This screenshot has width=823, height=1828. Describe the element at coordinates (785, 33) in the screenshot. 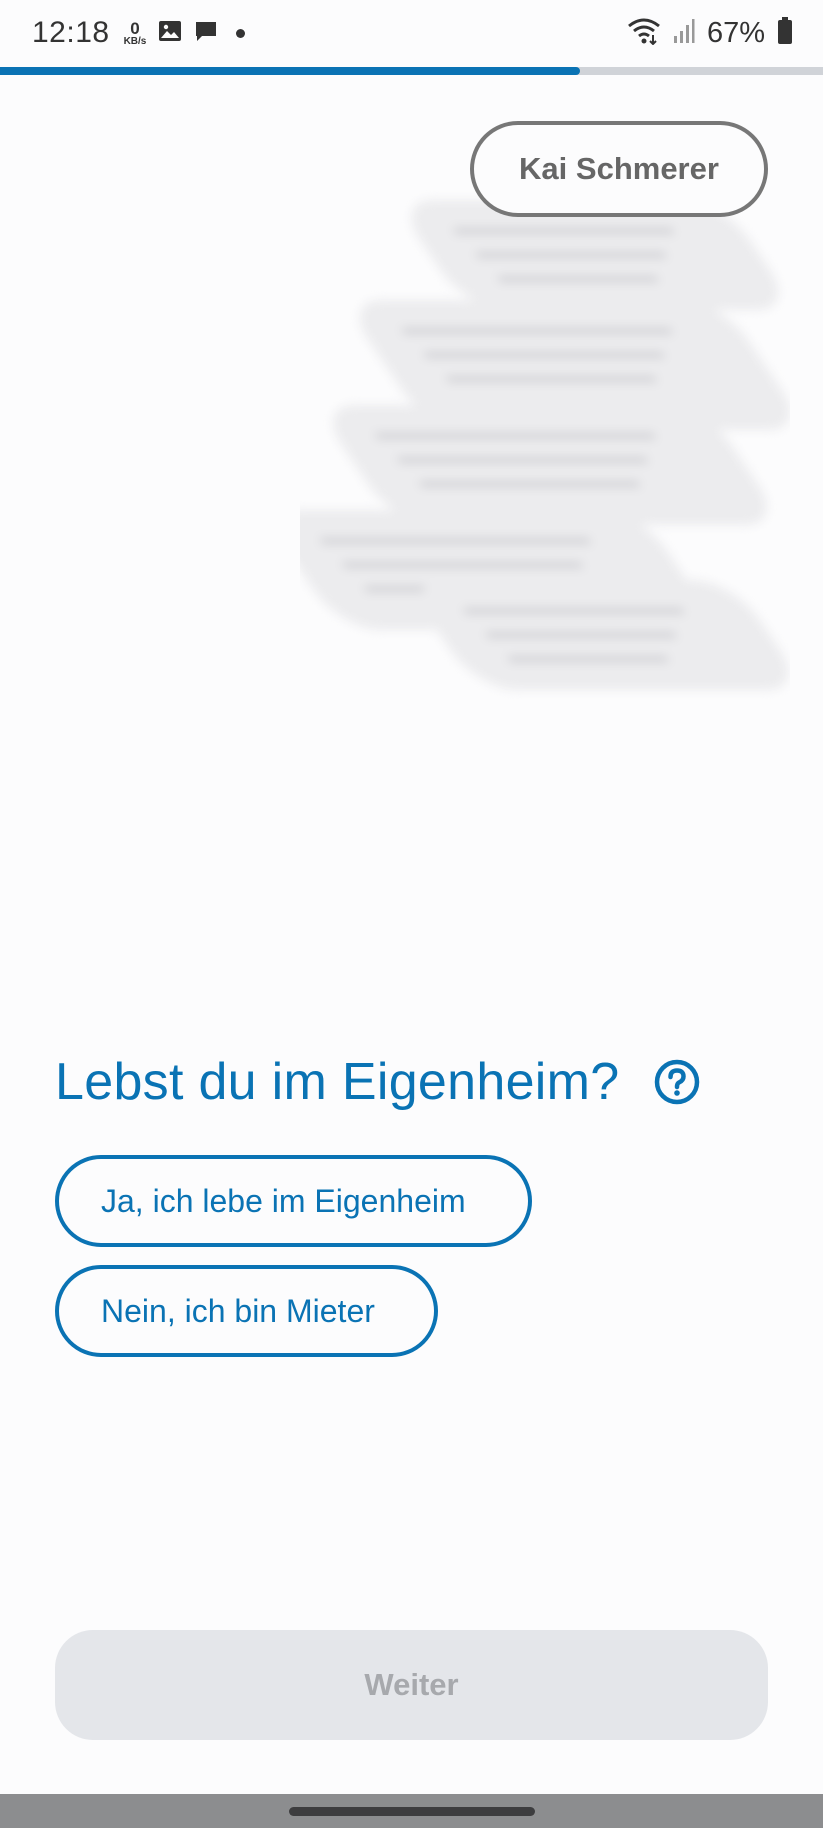

I see `battery-icon` at that location.